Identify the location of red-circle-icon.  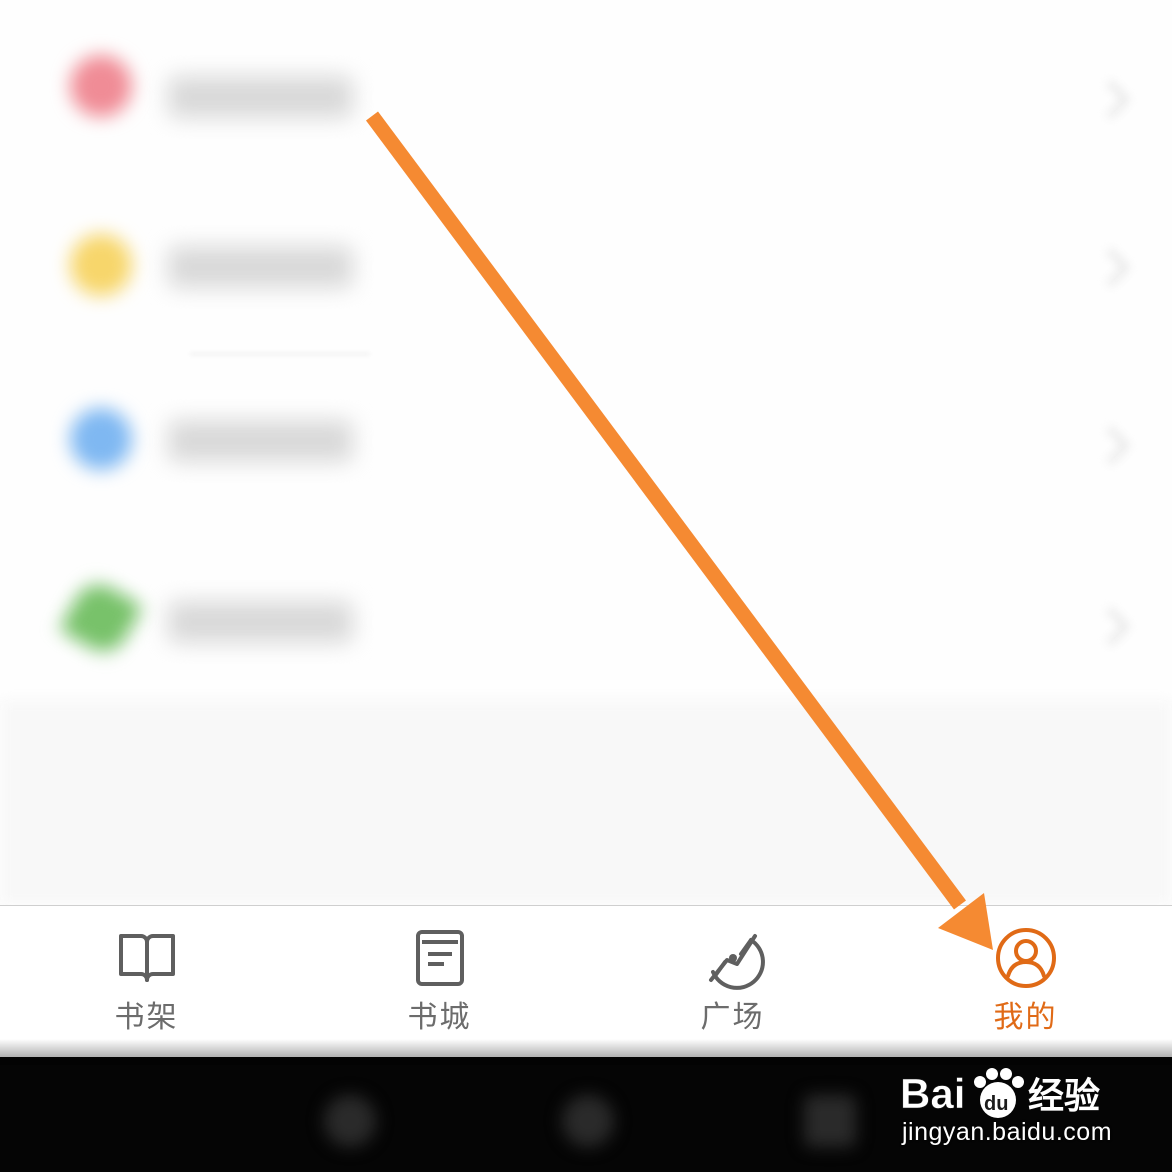
(101, 86).